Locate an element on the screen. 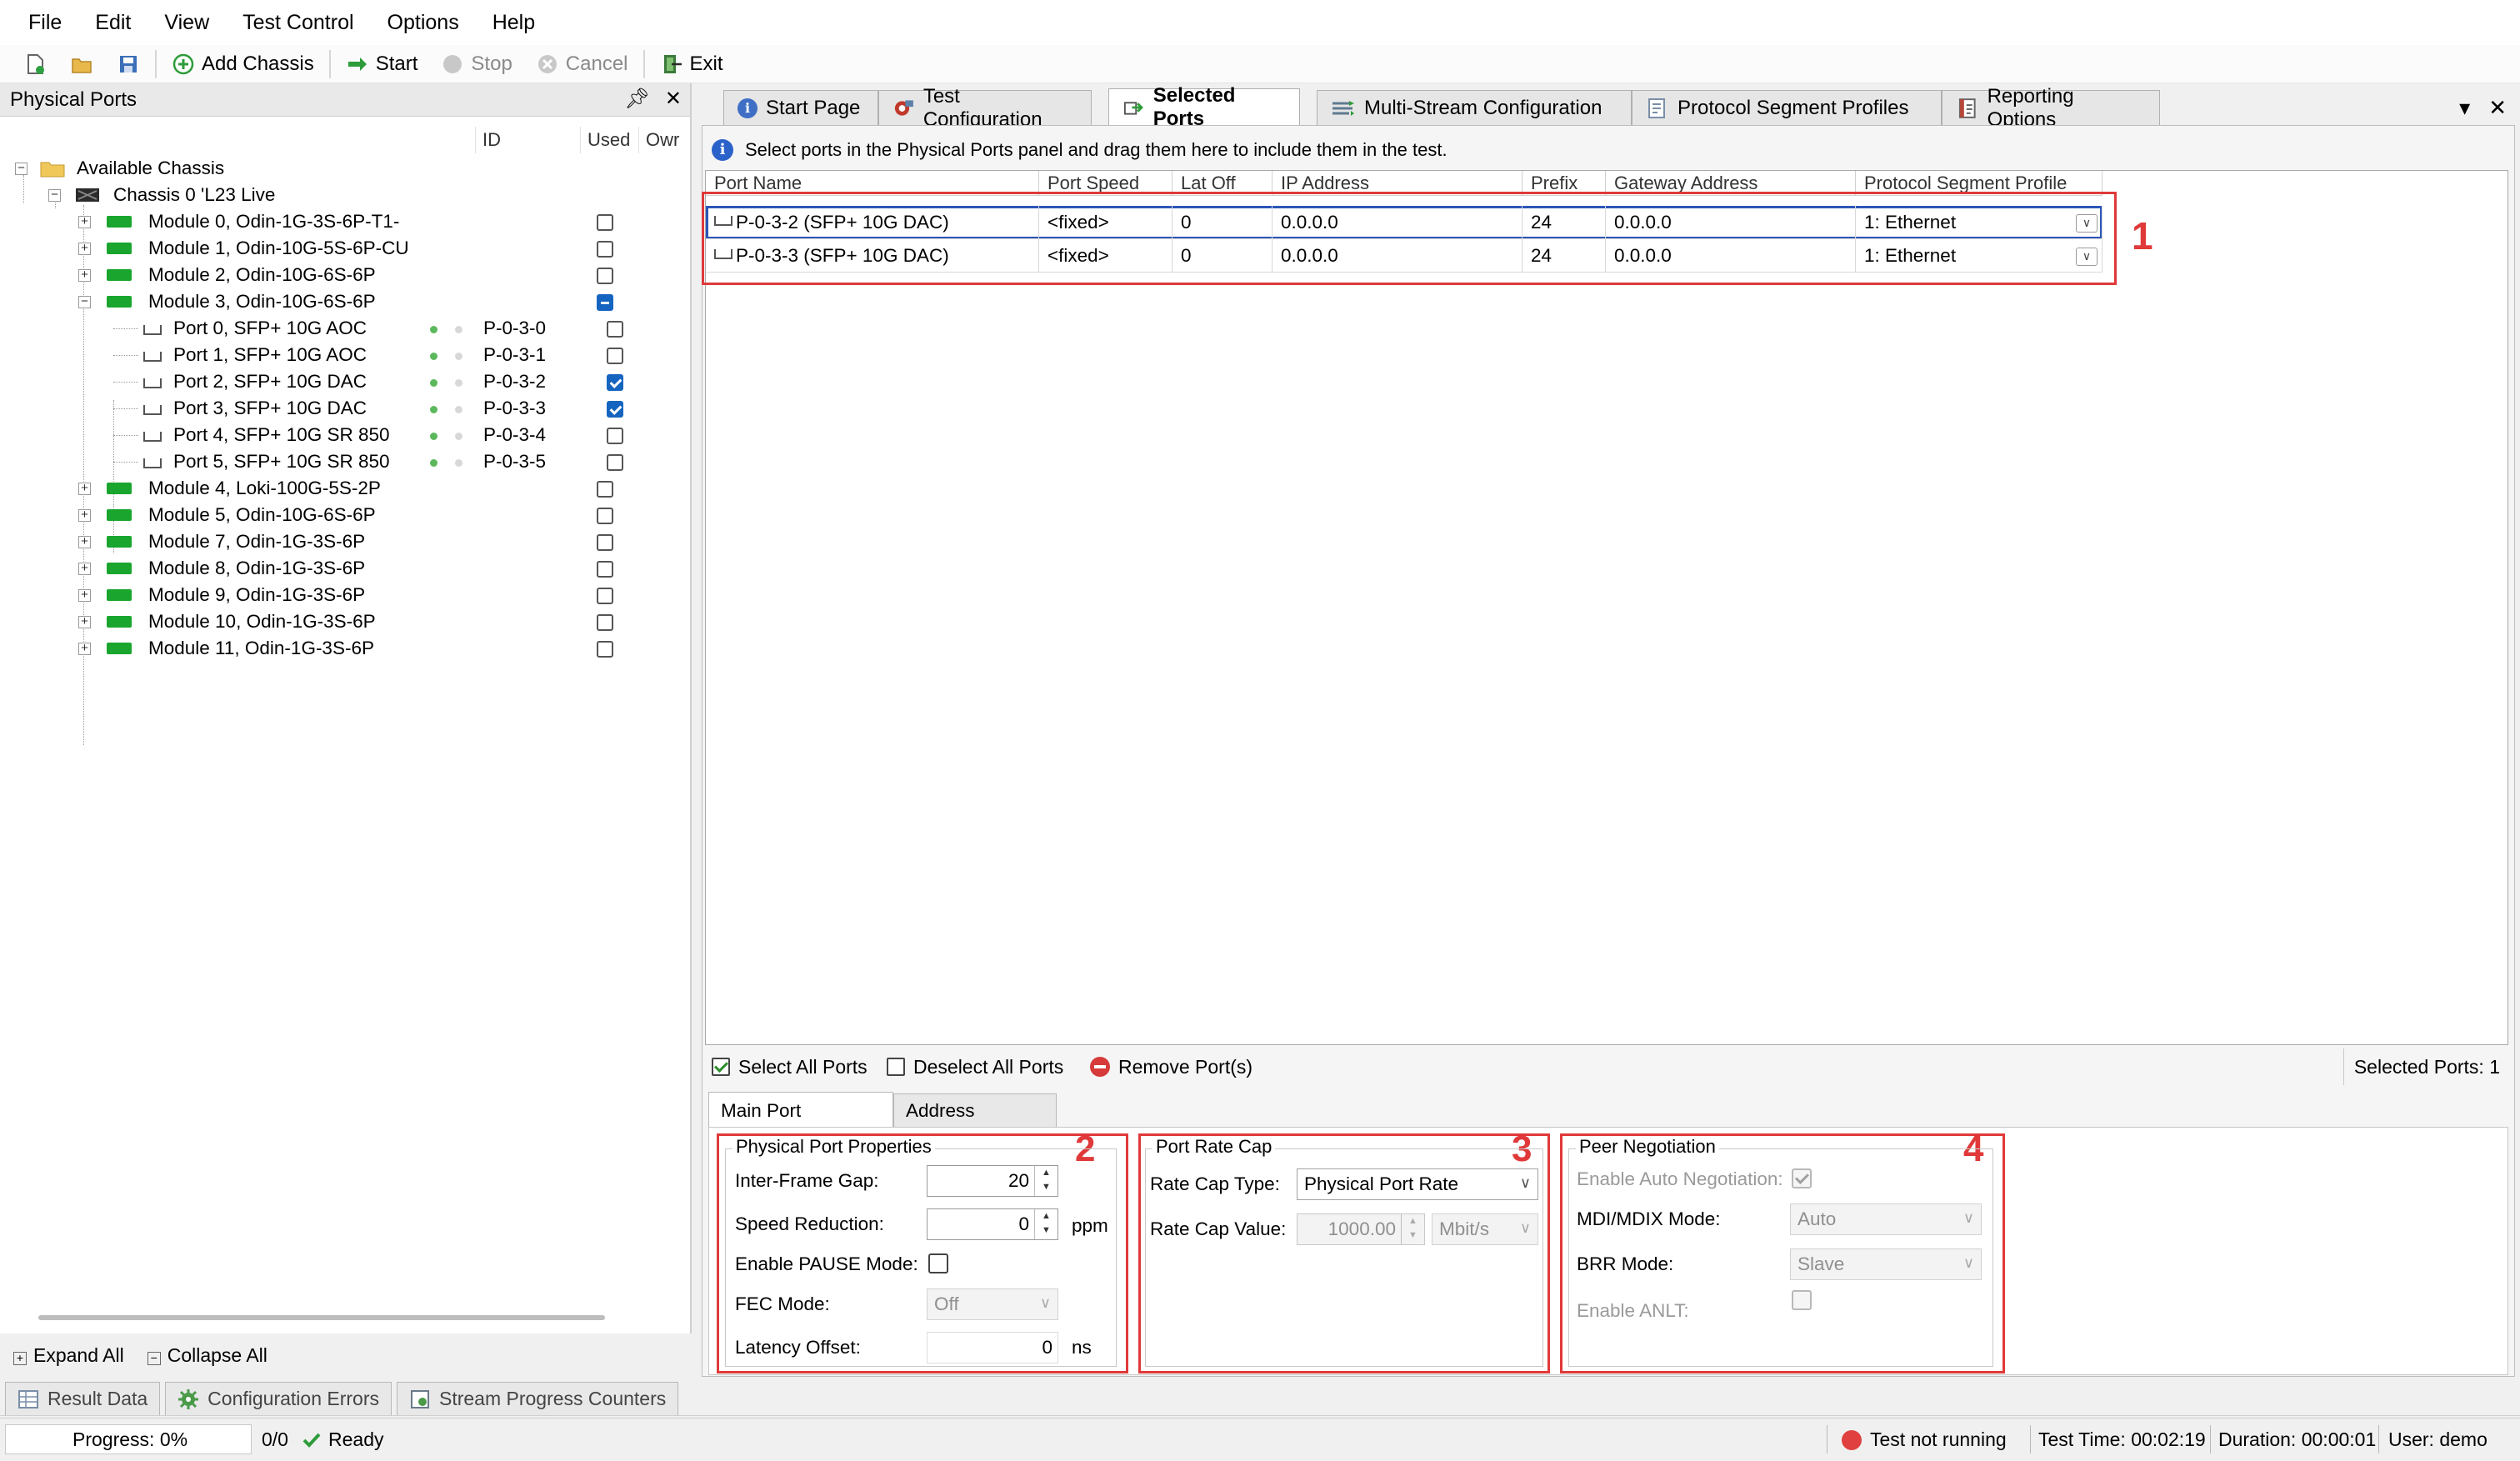  horizontal-scrollbar is located at coordinates (321, 1317).